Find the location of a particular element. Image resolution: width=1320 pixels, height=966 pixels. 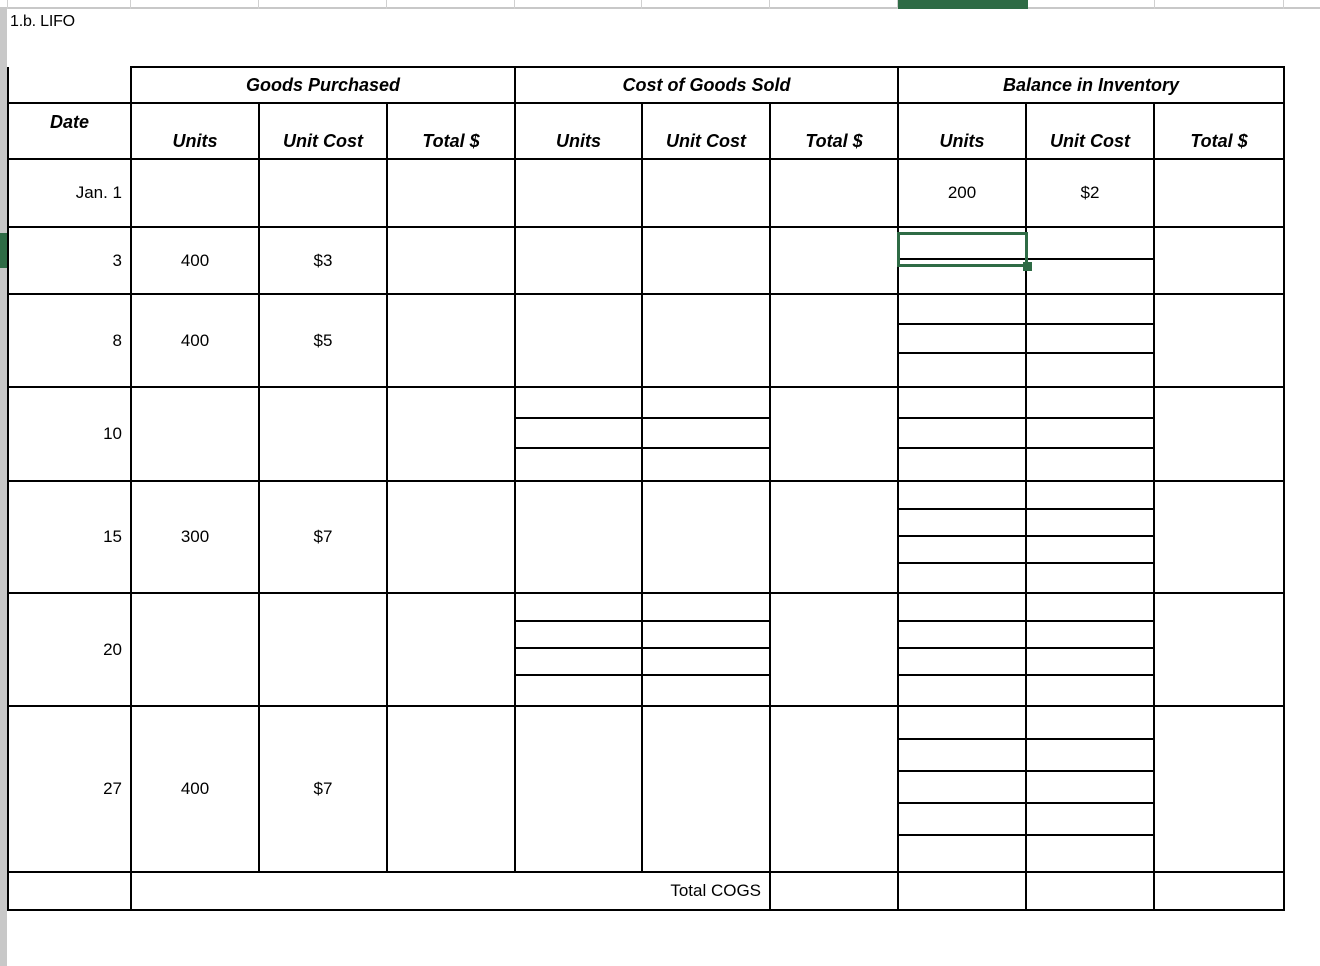

footer-balance-units is located at coordinates (962, 891).